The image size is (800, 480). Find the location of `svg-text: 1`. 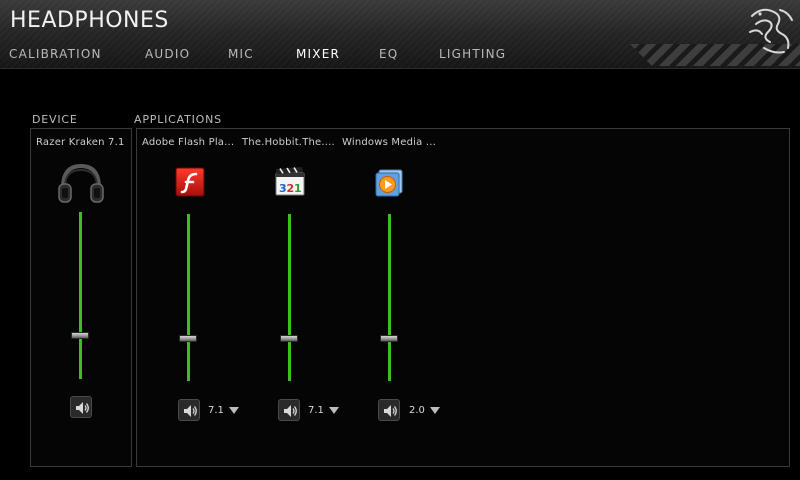

svg-text: 1 is located at coordinates (298, 188).